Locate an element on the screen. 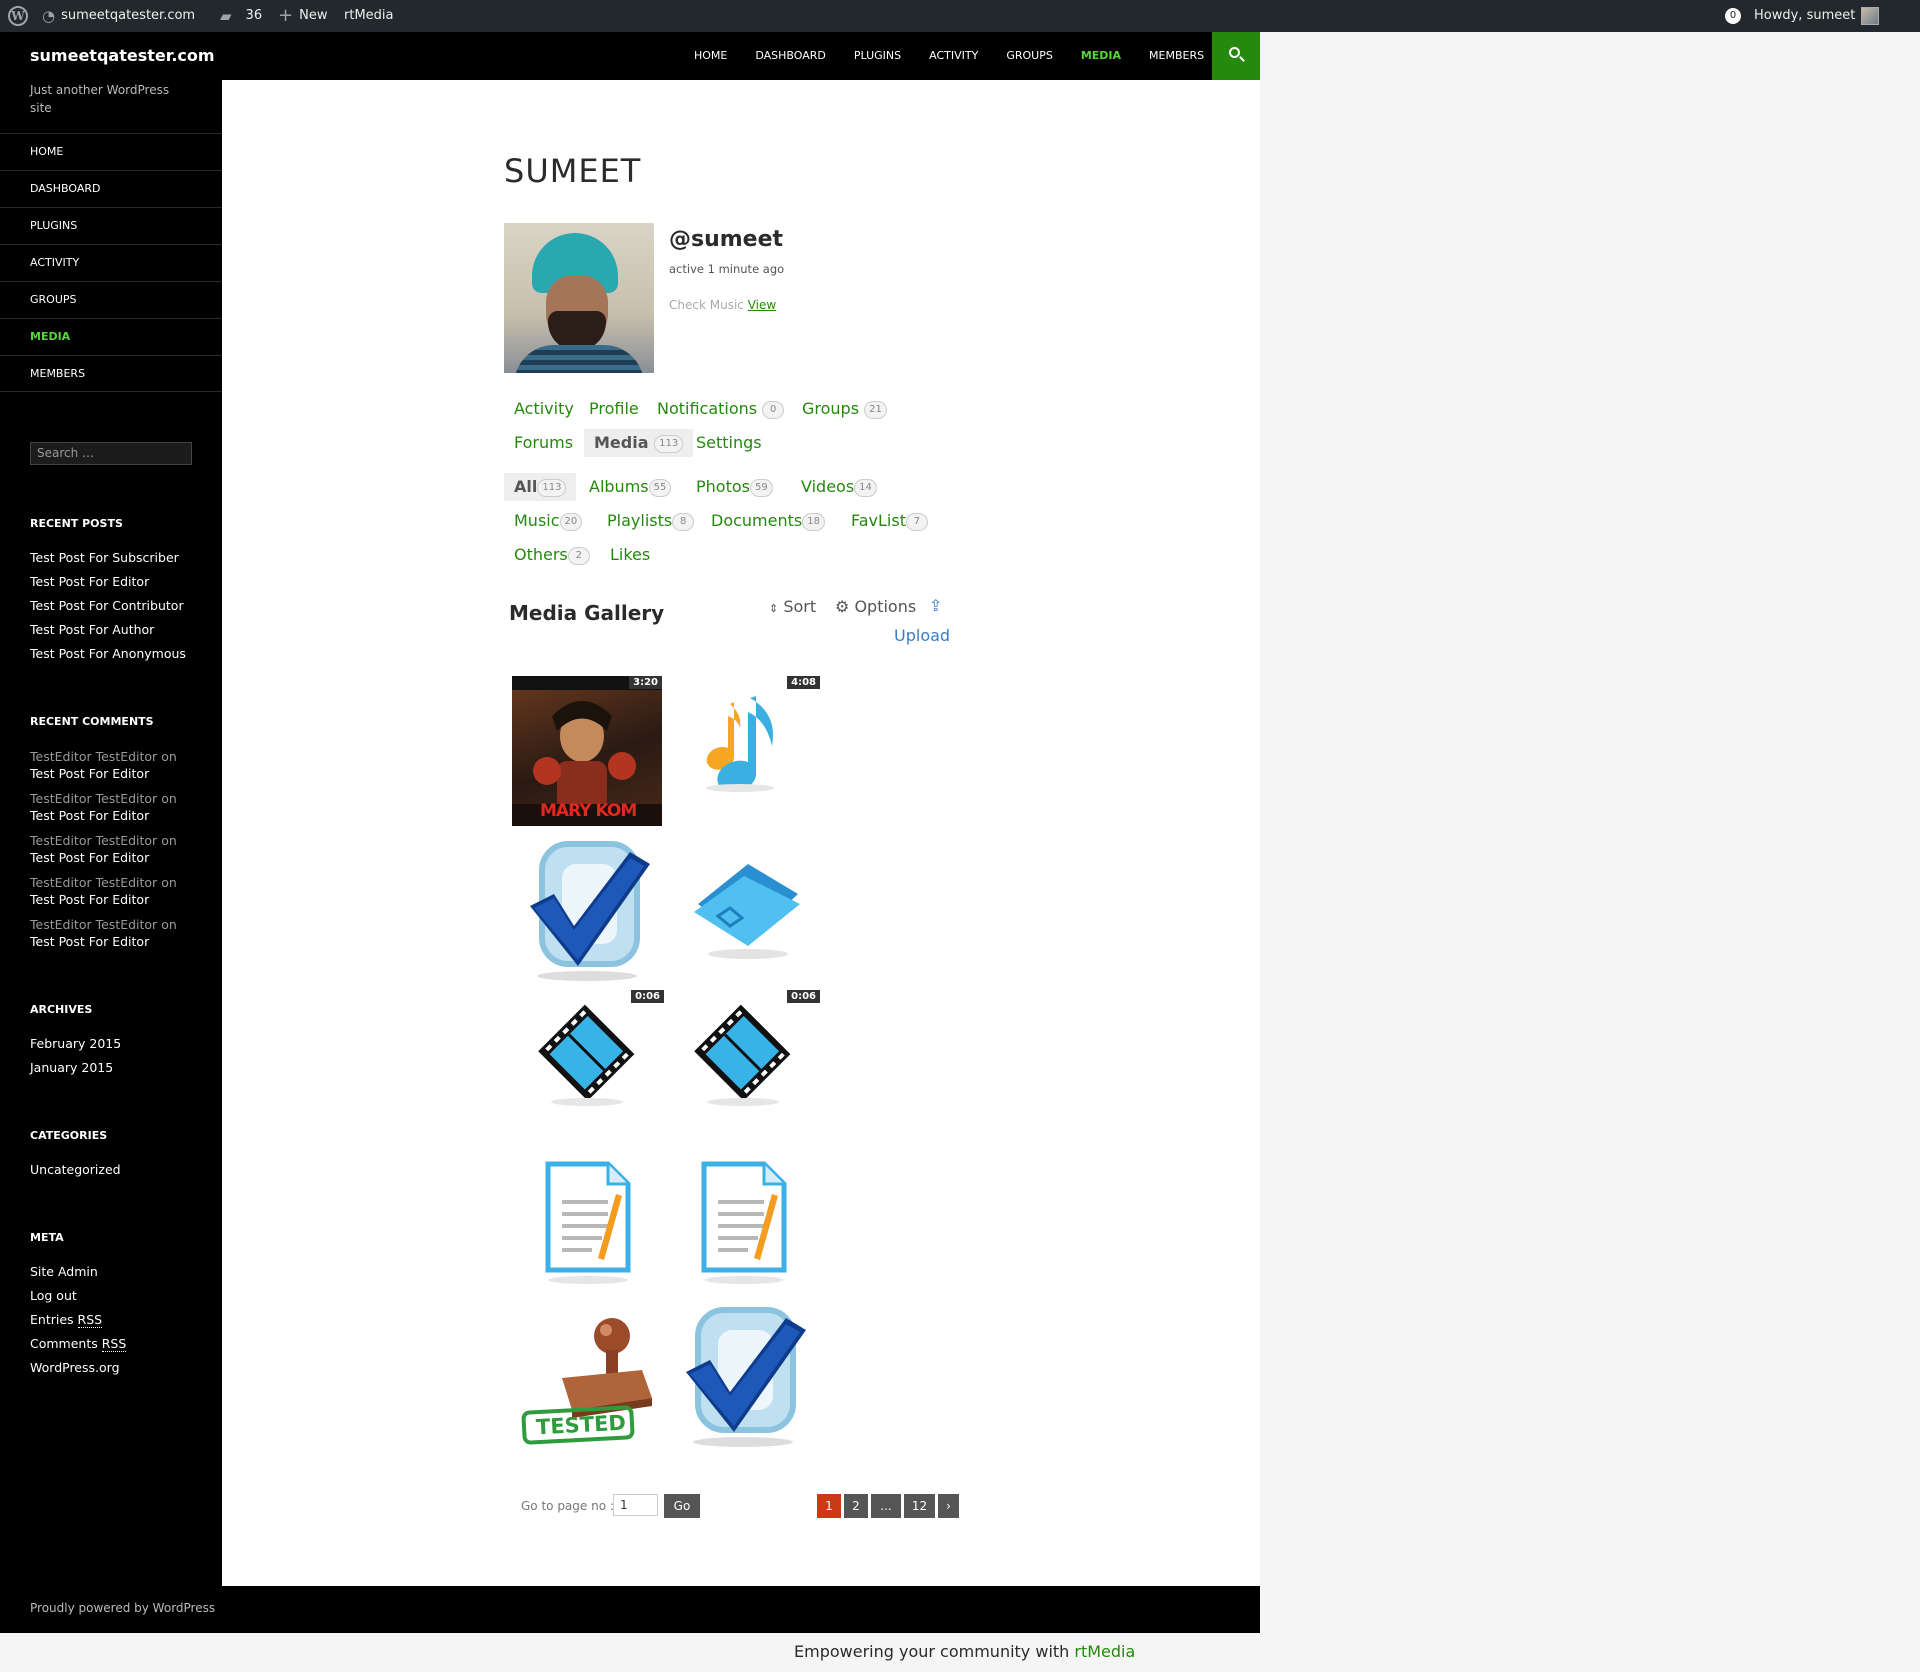  top-nav-dashboard: DASHBOARD is located at coordinates (790, 56).